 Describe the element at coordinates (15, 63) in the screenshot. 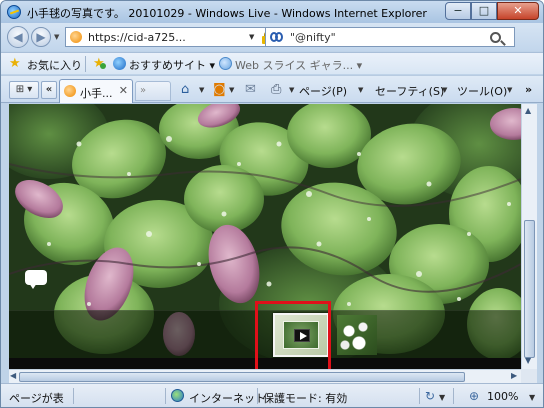

I see `favorites-star-icon: ★` at that location.